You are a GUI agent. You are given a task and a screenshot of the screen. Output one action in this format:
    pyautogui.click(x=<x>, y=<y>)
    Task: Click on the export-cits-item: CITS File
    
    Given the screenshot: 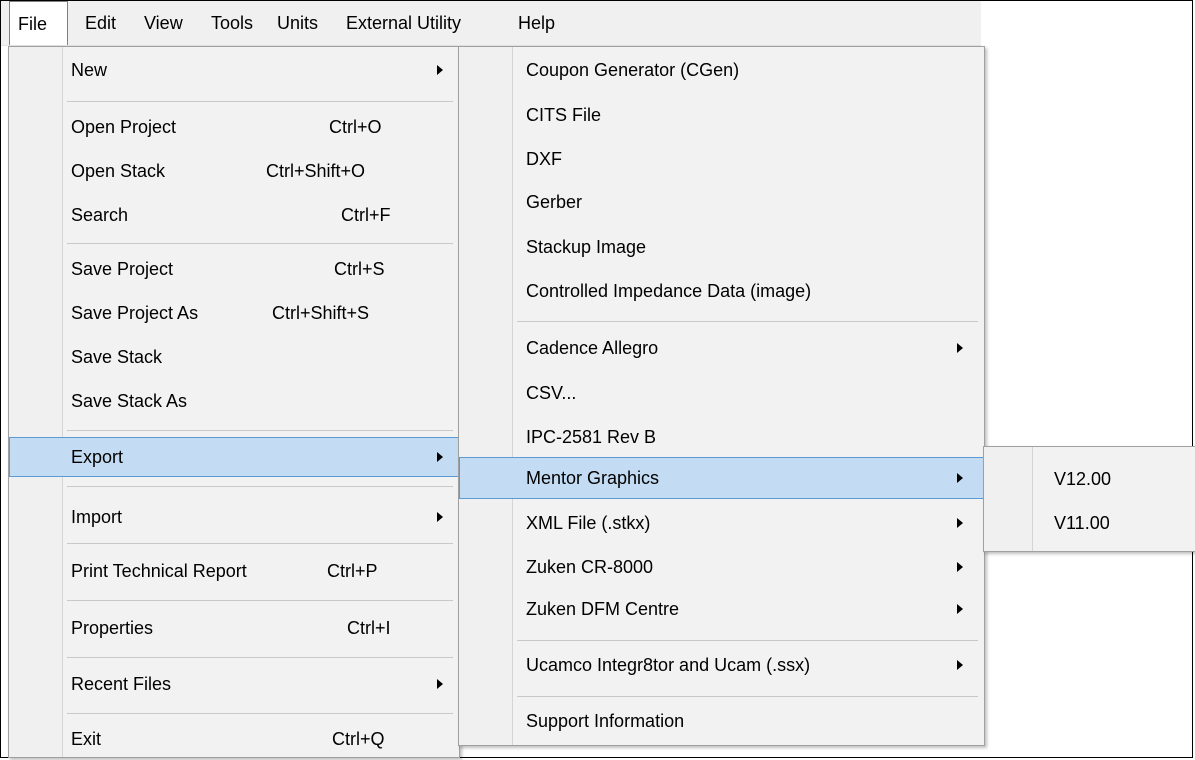 What is the action you would take?
    pyautogui.click(x=721, y=115)
    